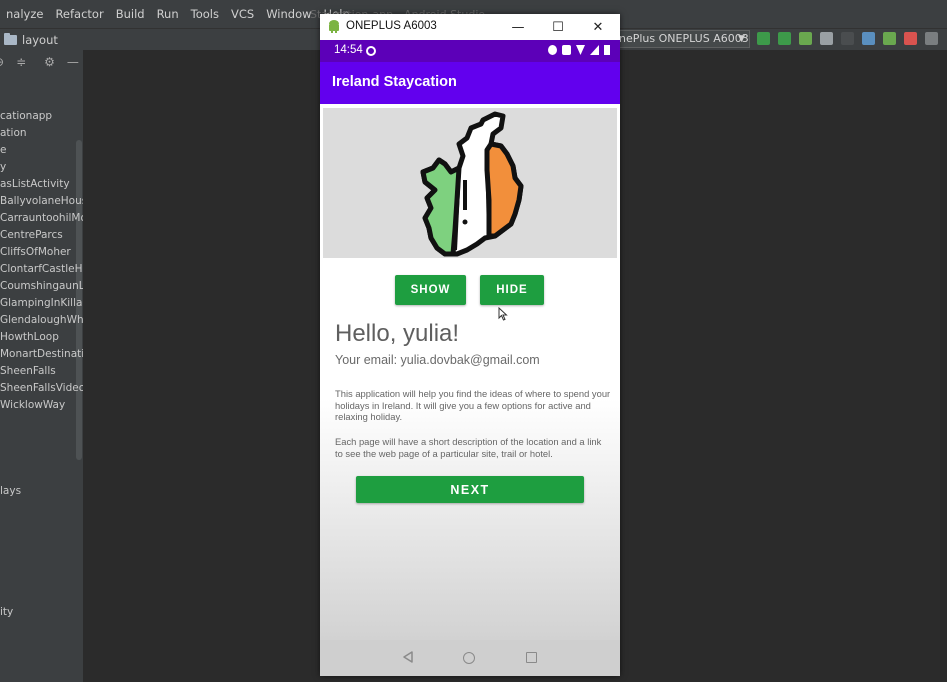  I want to click on app-title: Ireland Staycation, so click(394, 82).